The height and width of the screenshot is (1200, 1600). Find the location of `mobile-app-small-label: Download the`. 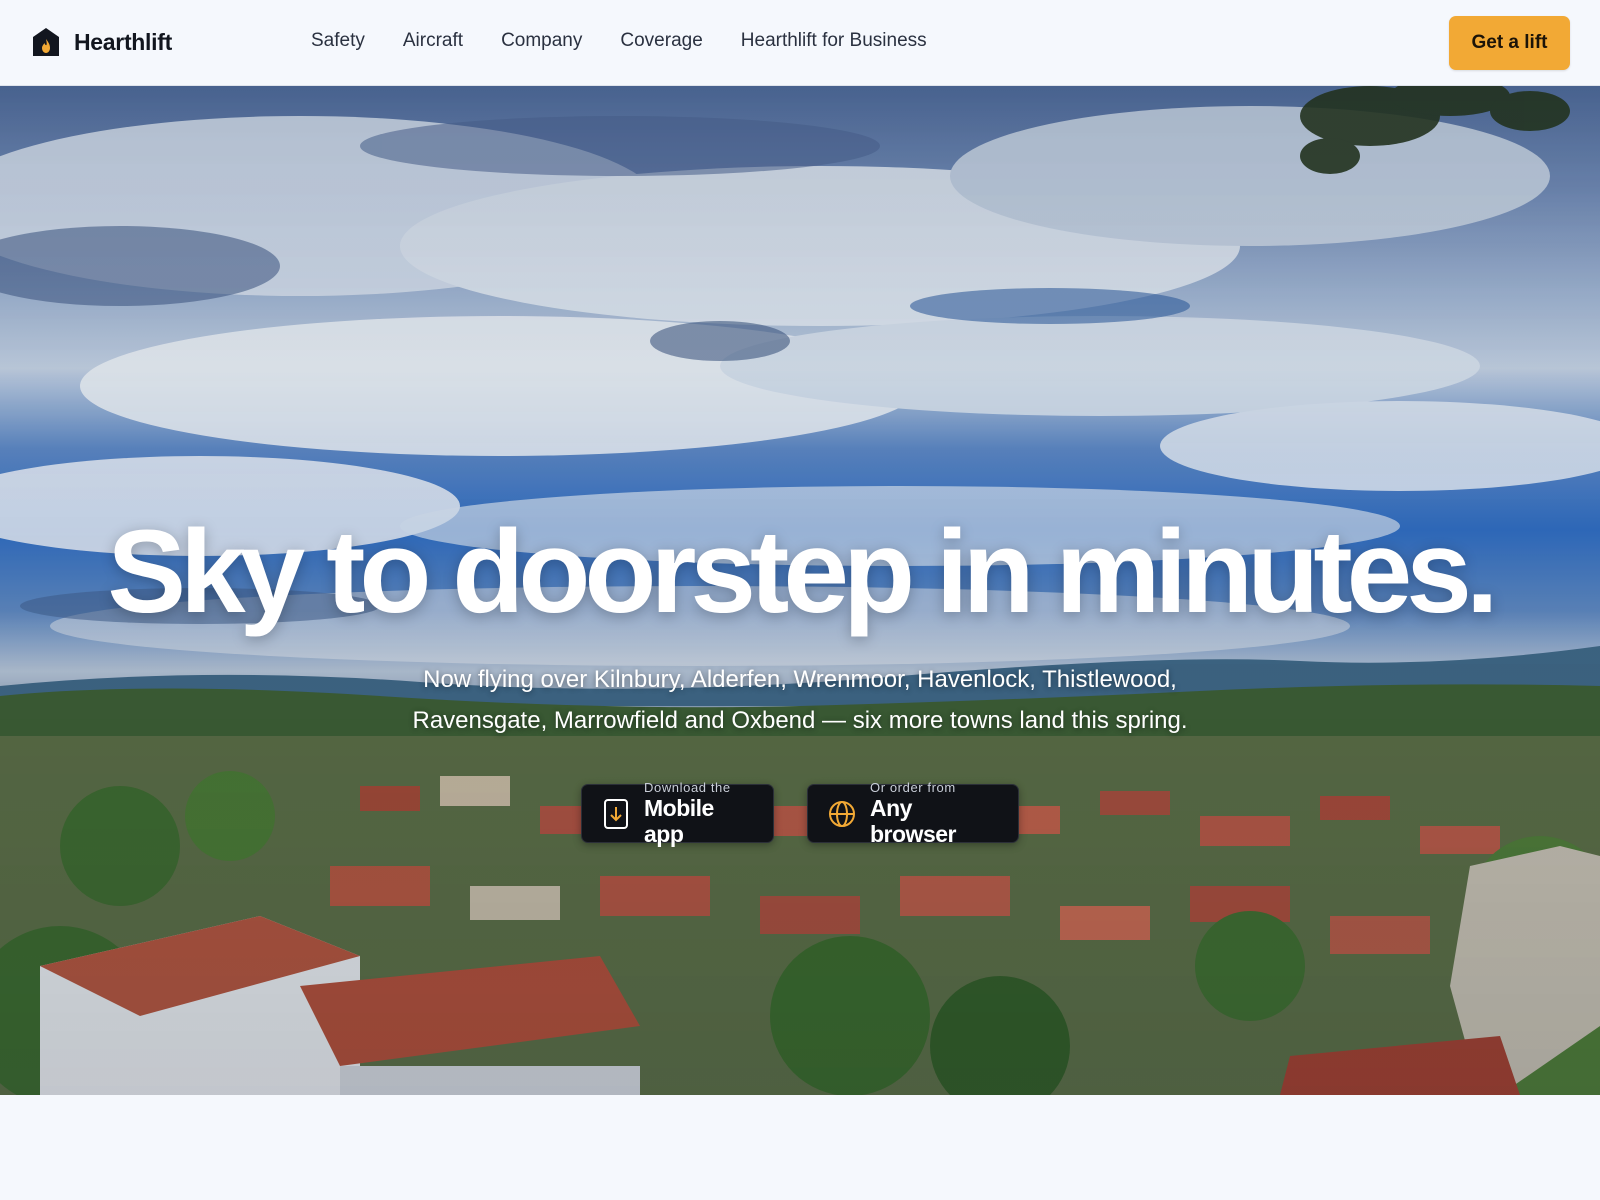

mobile-app-small-label: Download the is located at coordinates (687, 787).